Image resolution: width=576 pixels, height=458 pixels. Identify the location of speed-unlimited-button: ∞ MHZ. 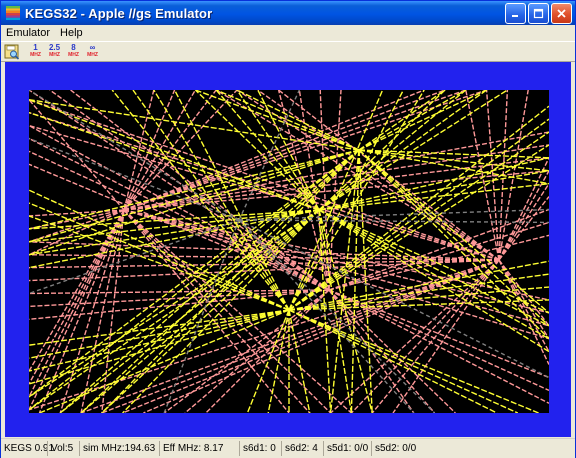
(92, 52).